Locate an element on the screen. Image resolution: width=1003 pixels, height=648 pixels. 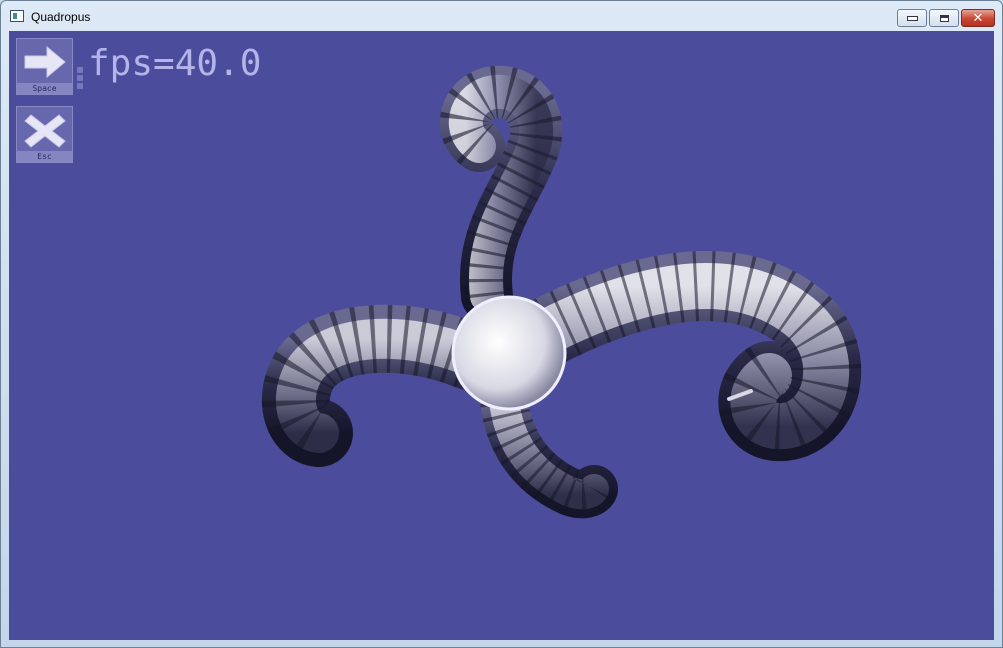
space-key-label: Space is located at coordinates (44, 88).